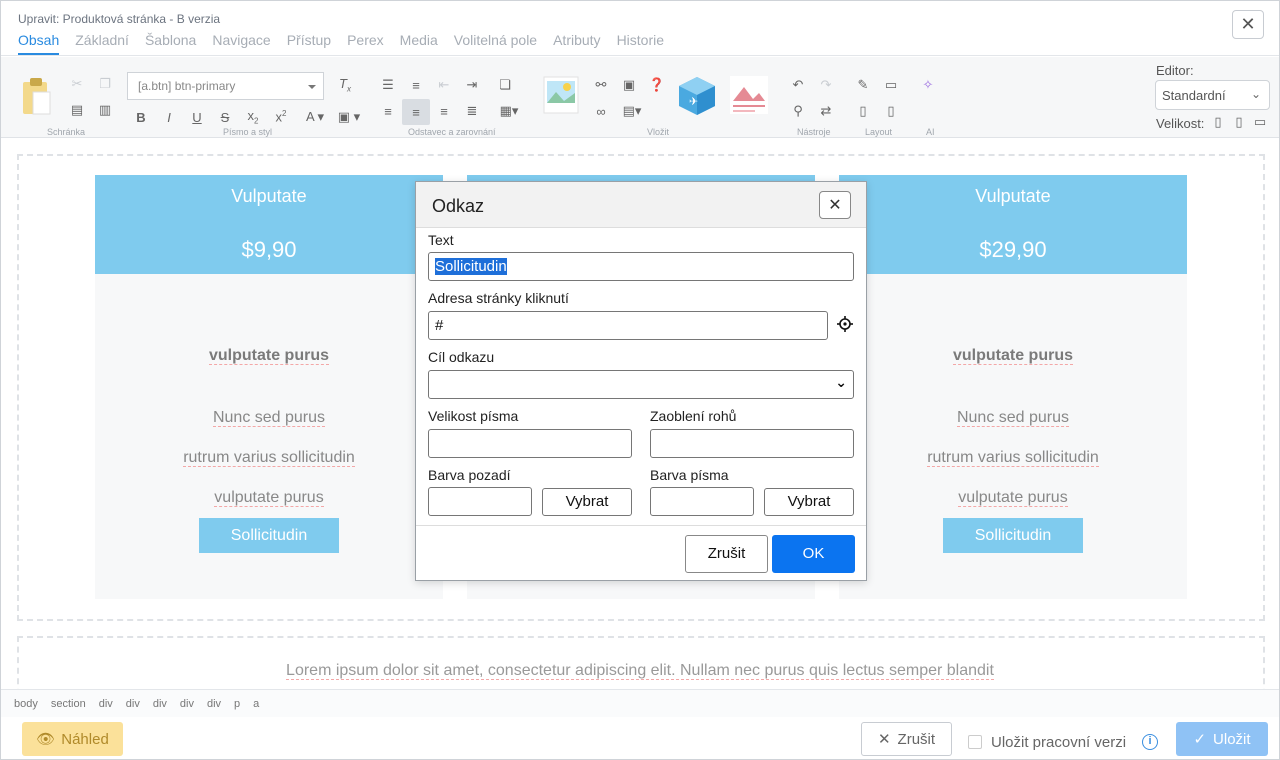 The image size is (1280, 760). I want to click on italic-button: I, so click(169, 117).